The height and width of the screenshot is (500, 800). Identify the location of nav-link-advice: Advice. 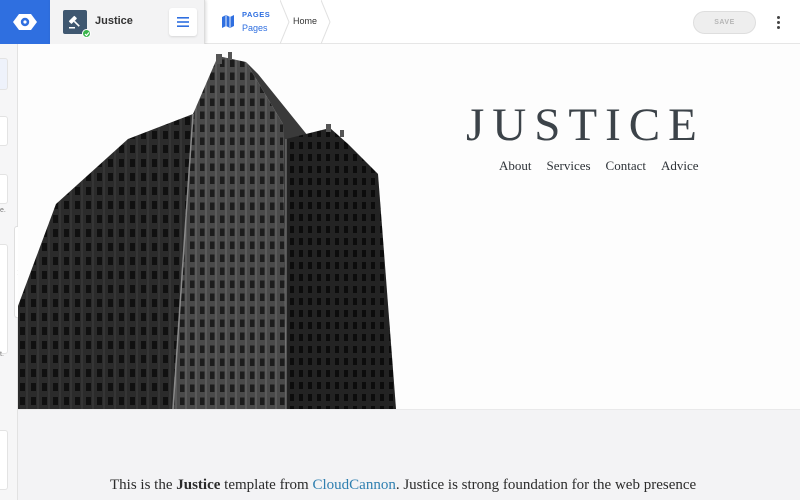
(680, 166).